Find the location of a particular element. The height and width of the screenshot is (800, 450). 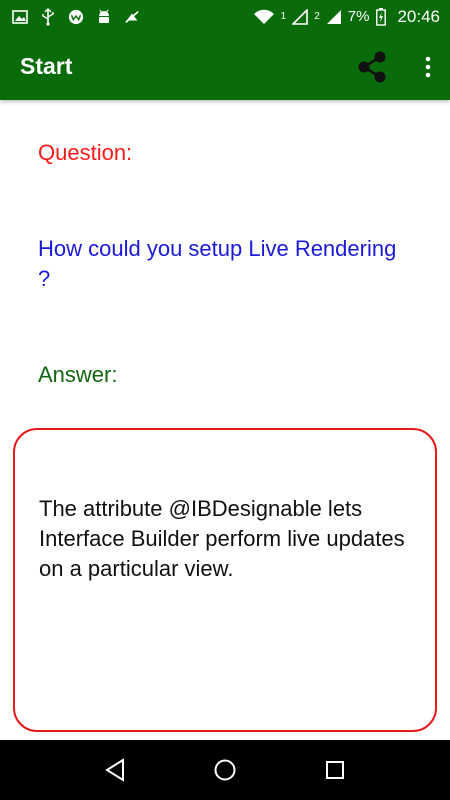

wear-icon is located at coordinates (76, 17).